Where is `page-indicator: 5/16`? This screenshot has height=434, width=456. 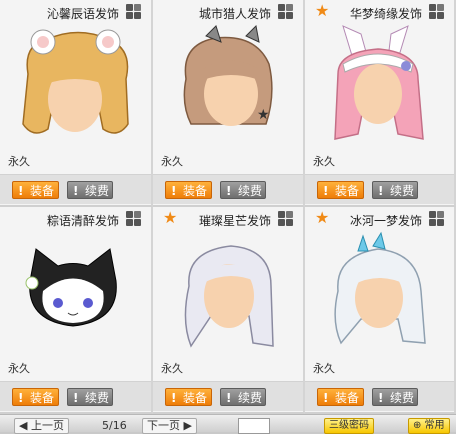
page-indicator: 5/16 is located at coordinates (114, 425).